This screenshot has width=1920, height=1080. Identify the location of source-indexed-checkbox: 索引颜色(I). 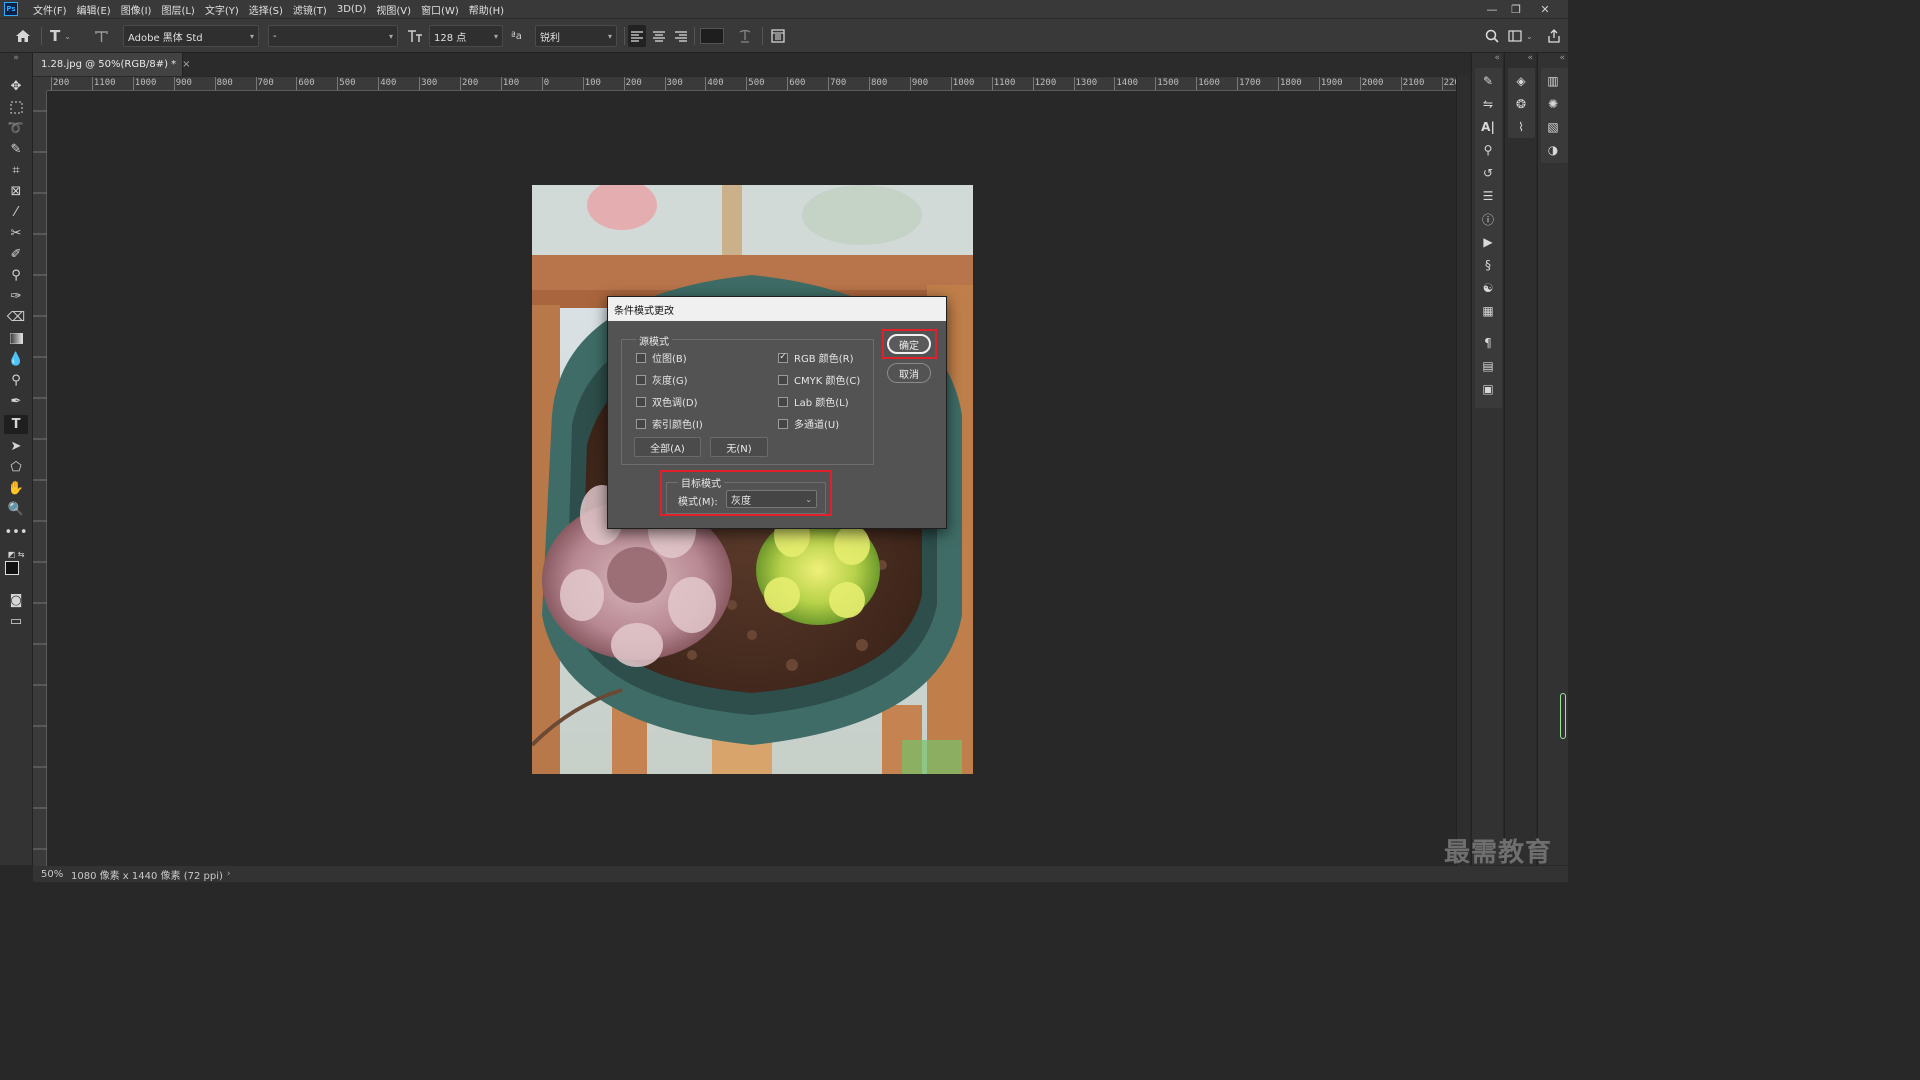
(669, 423).